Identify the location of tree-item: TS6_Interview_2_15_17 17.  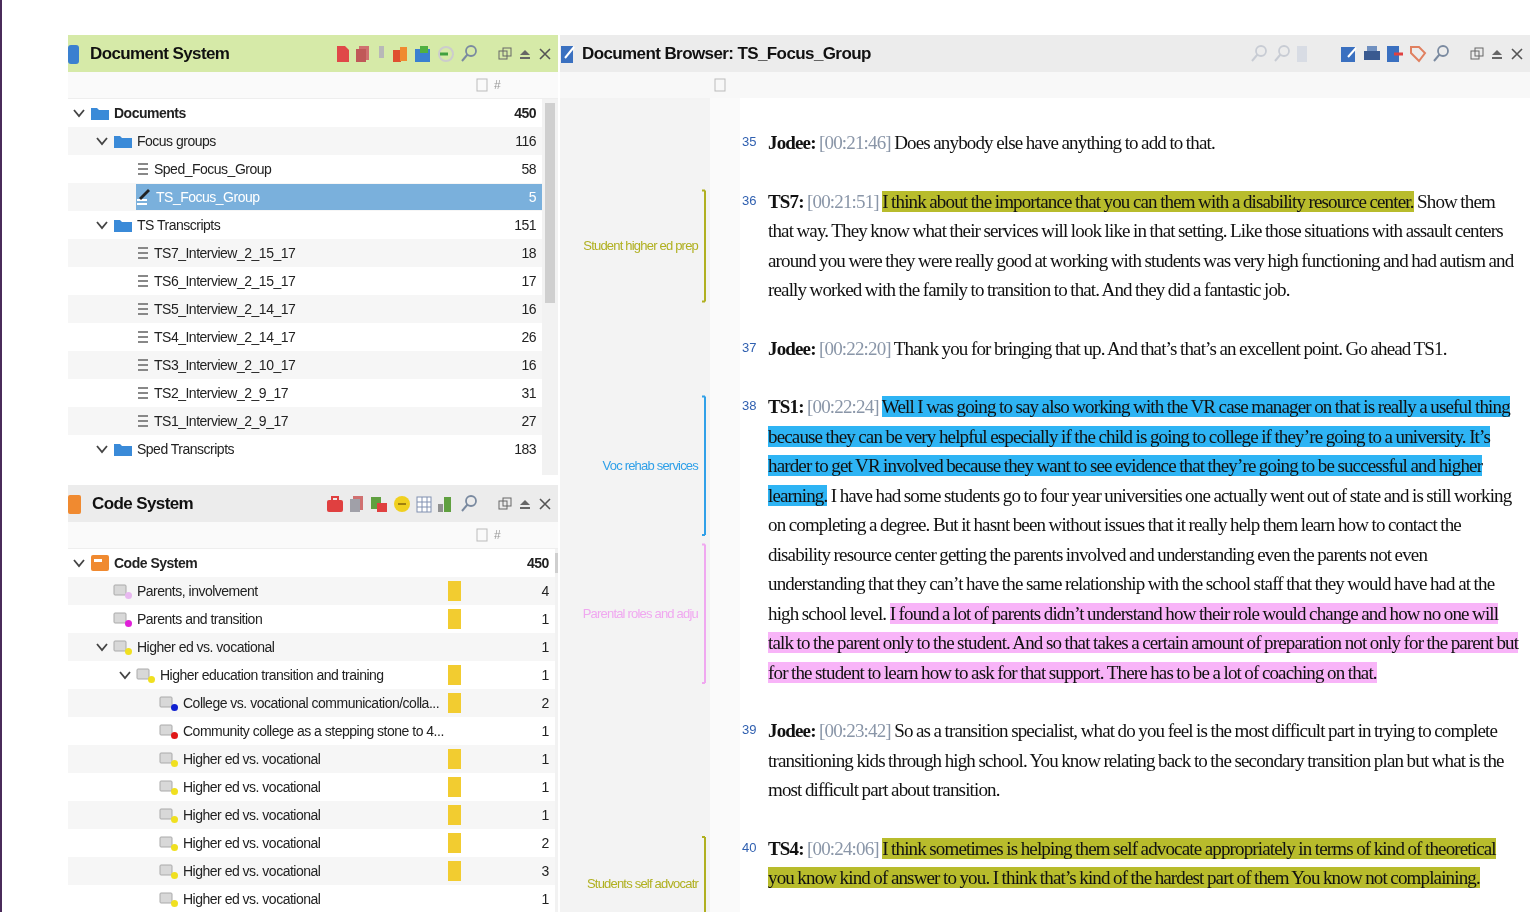
(339, 281).